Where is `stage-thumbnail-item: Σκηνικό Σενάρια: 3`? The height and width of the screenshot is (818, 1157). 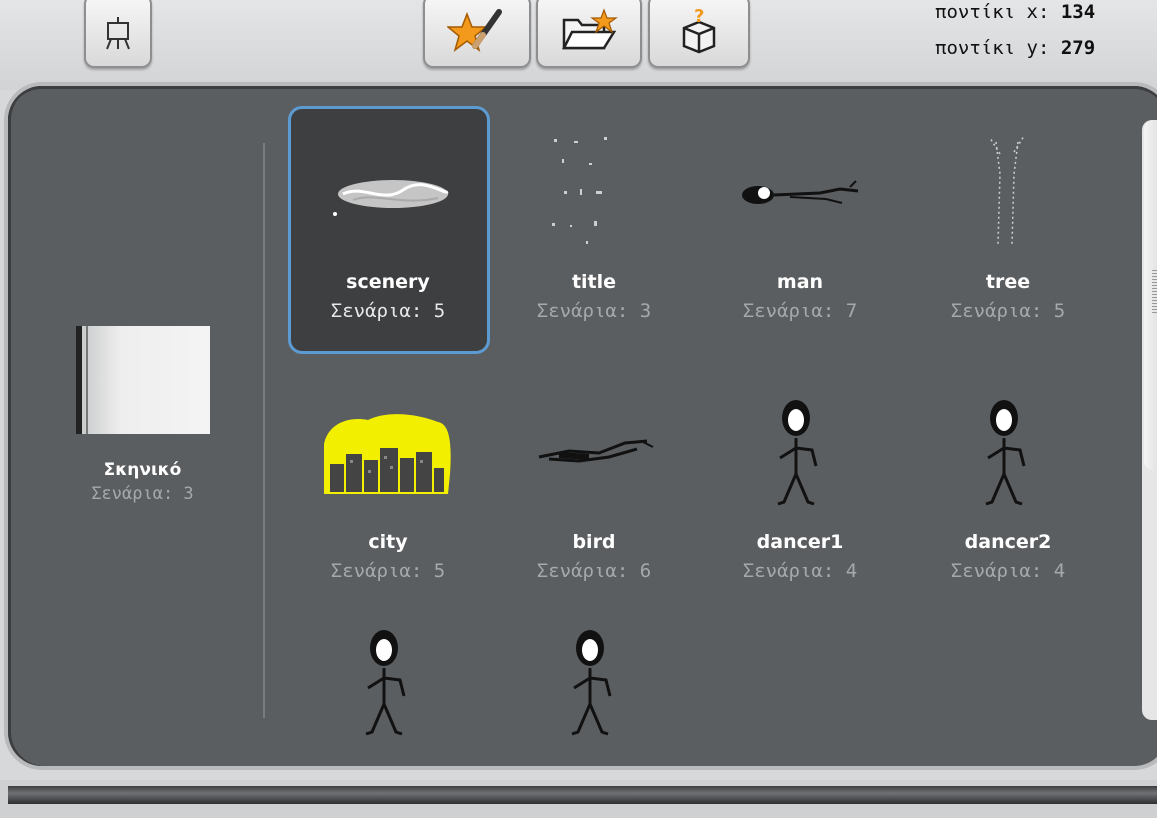 stage-thumbnail-item: Σκηνικό Σενάρια: 3 is located at coordinates (142, 412).